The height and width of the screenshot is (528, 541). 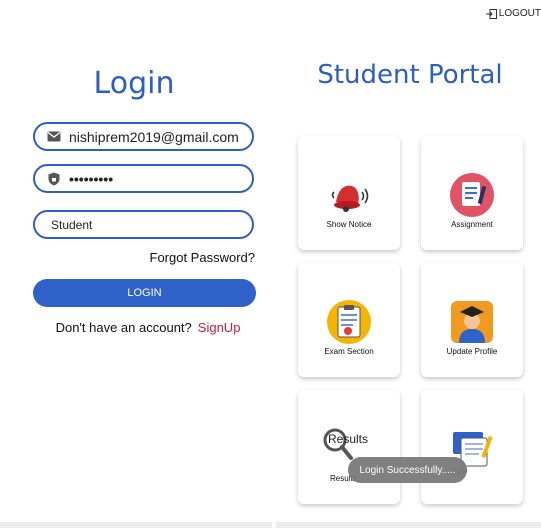 I want to click on update-profile-card: Update Profile, so click(x=472, y=320).